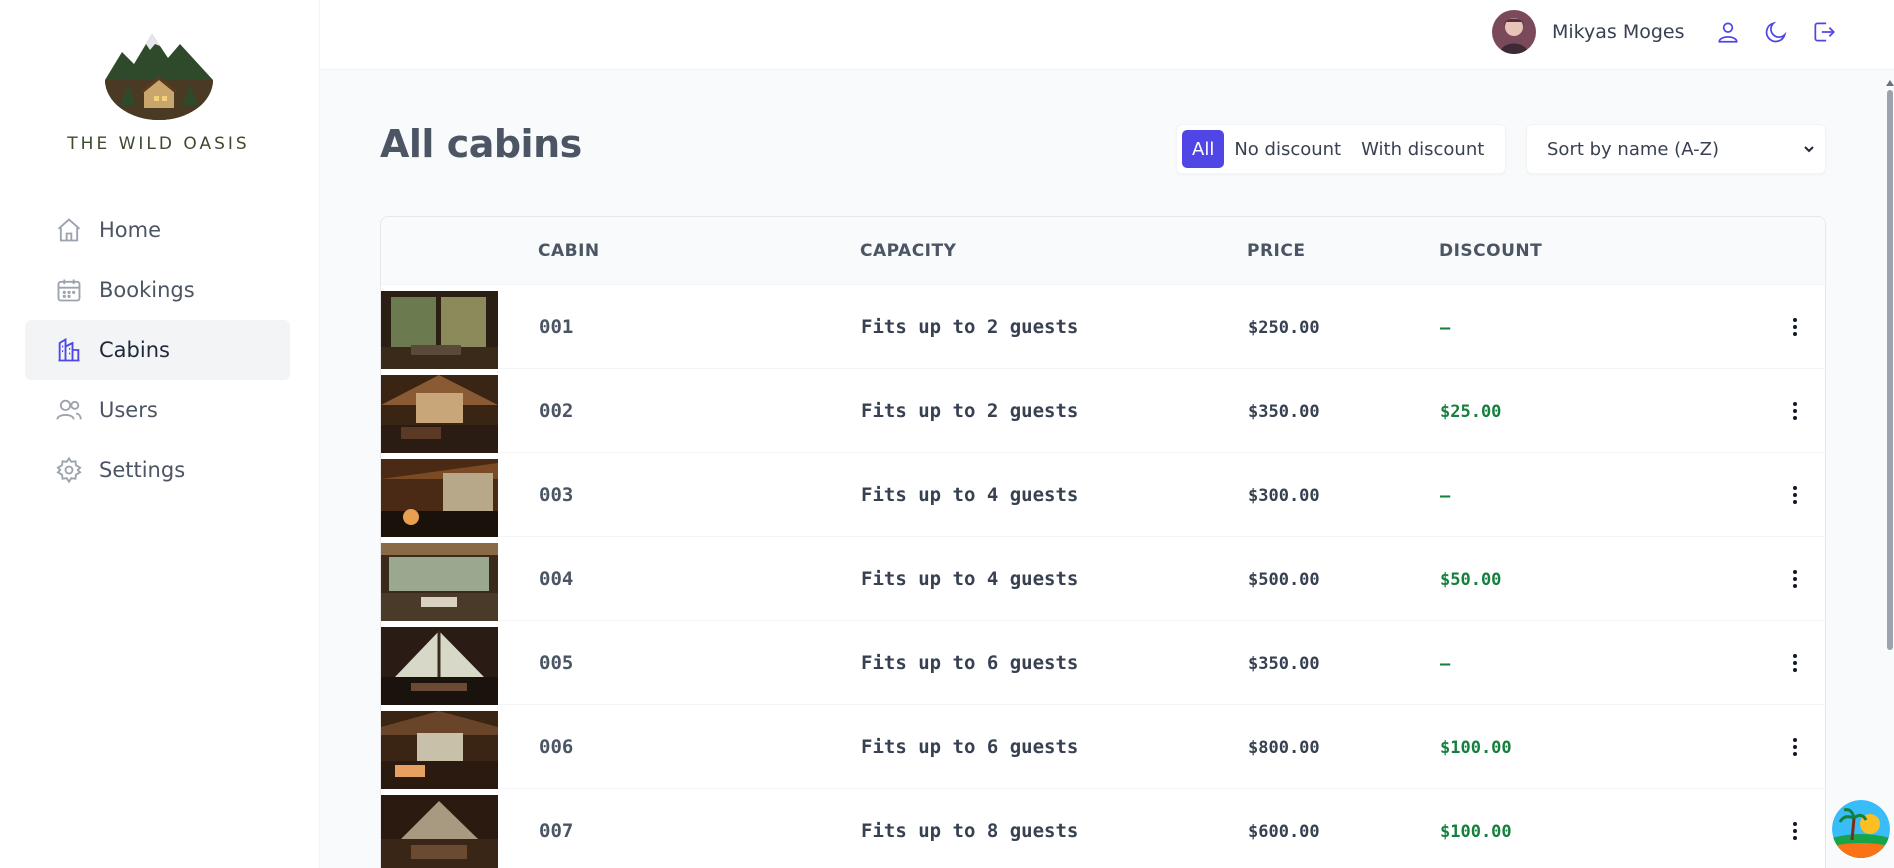  What do you see at coordinates (556, 747) in the screenshot?
I see `cabin-name: 006` at bounding box center [556, 747].